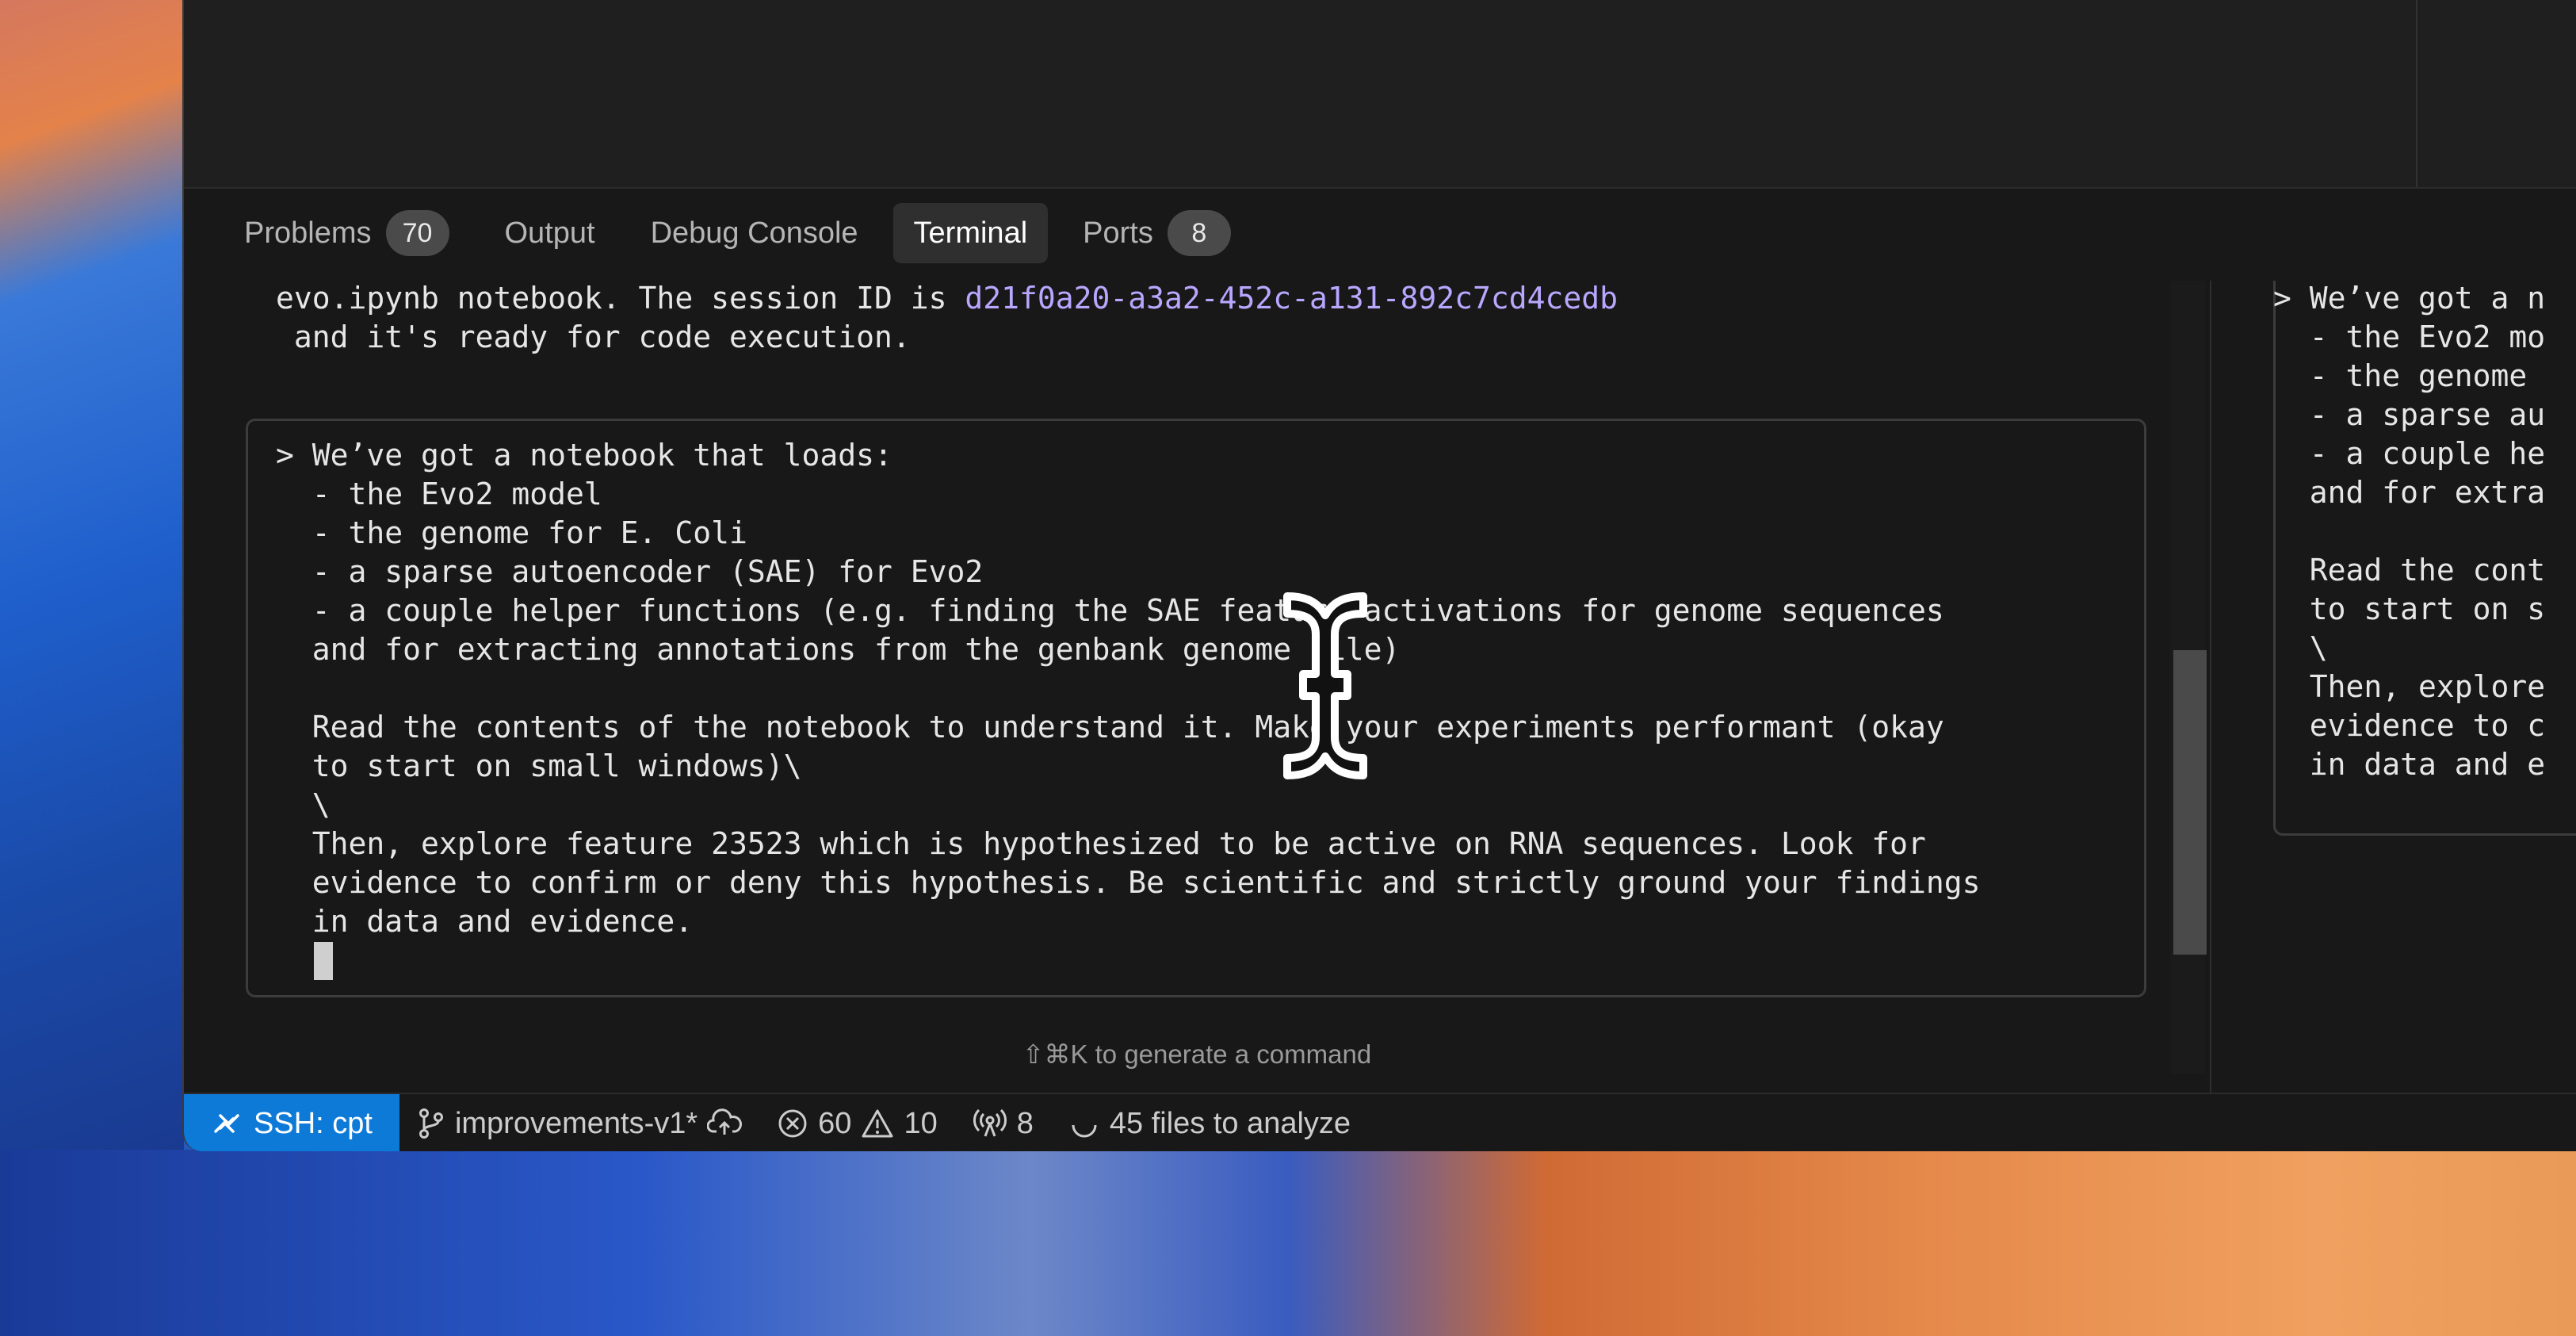 The height and width of the screenshot is (1336, 2576). Describe the element at coordinates (835, 1123) in the screenshot. I see `error-count: 60` at that location.